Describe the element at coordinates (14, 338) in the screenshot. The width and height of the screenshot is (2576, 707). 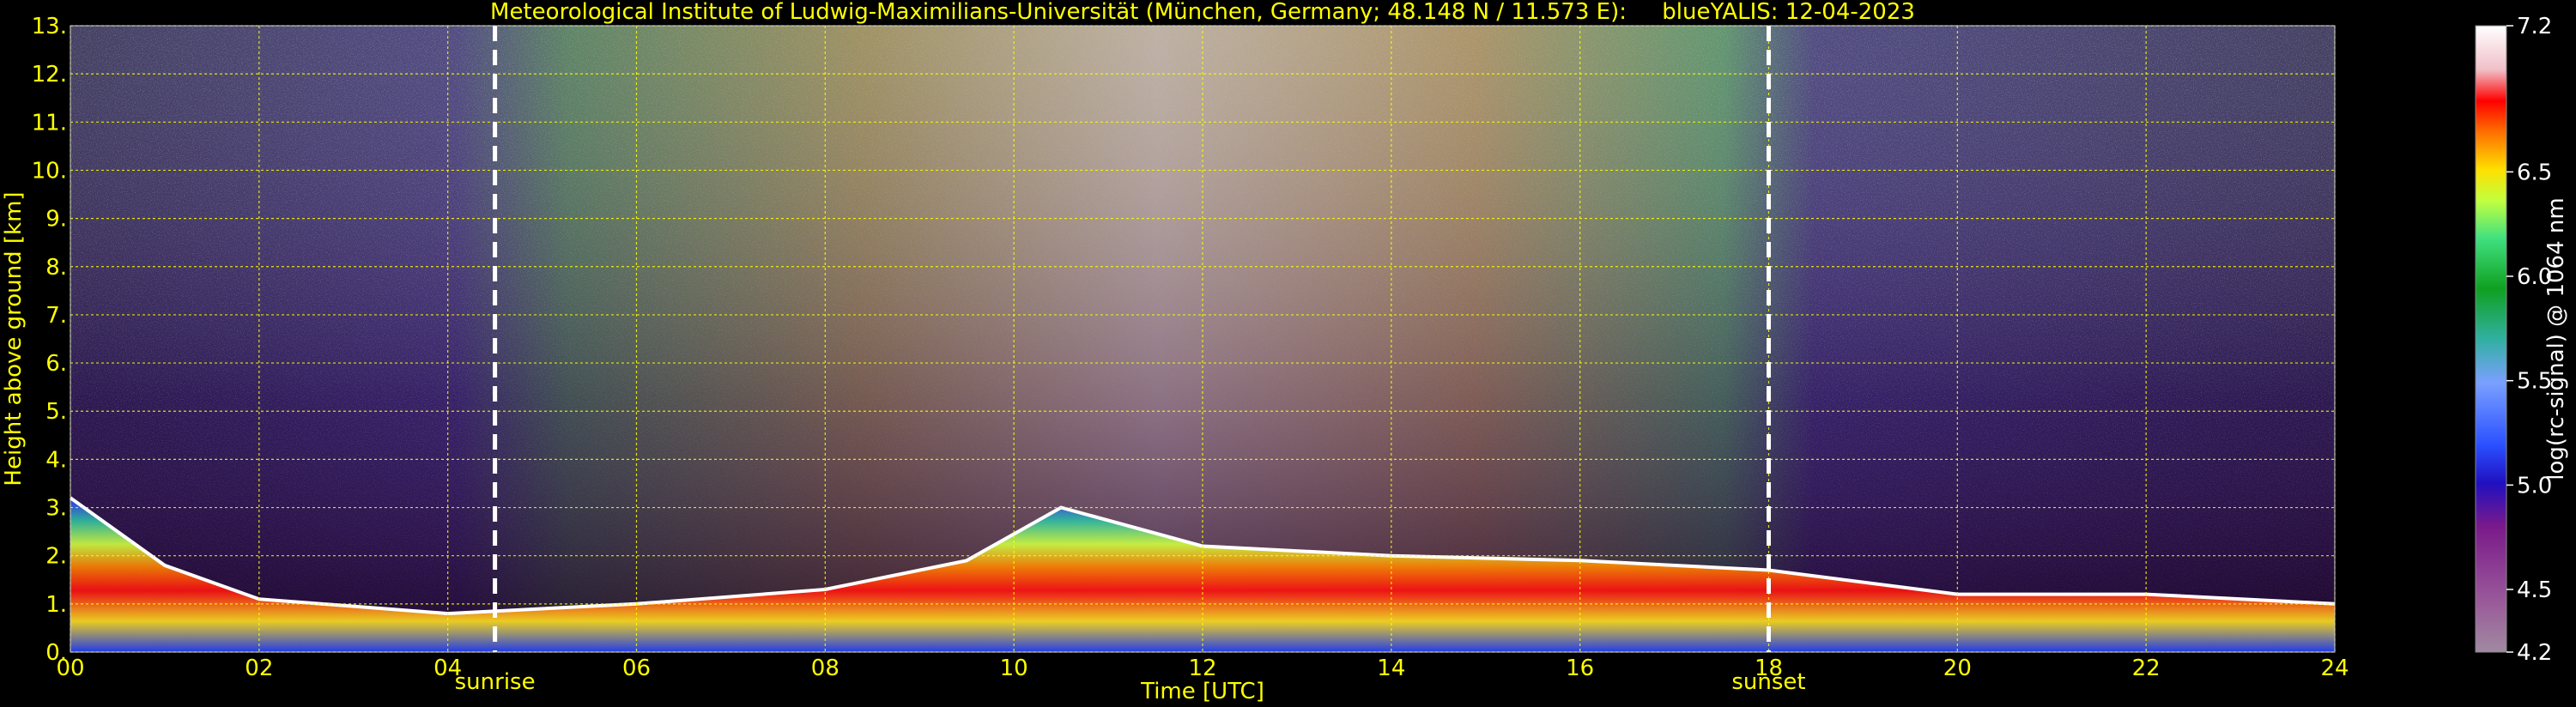
I see `y-axis-label: Height above ground [km]` at that location.